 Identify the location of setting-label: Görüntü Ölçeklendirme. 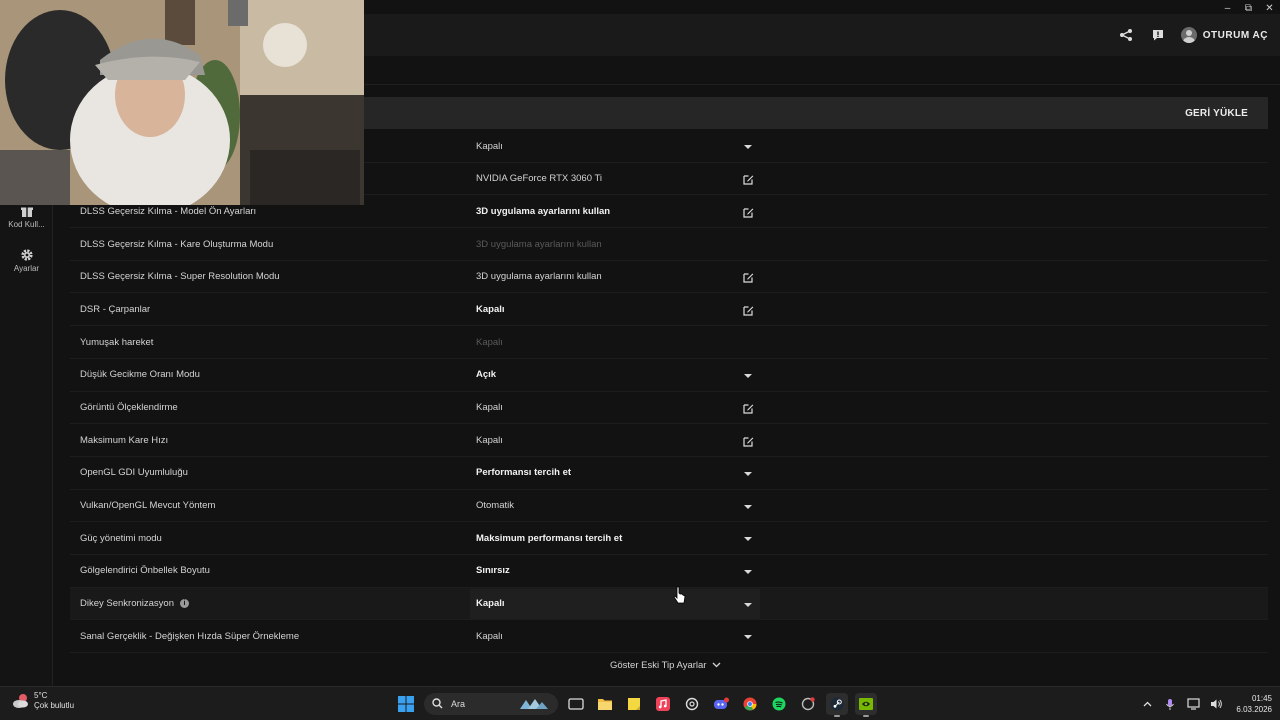
(129, 408).